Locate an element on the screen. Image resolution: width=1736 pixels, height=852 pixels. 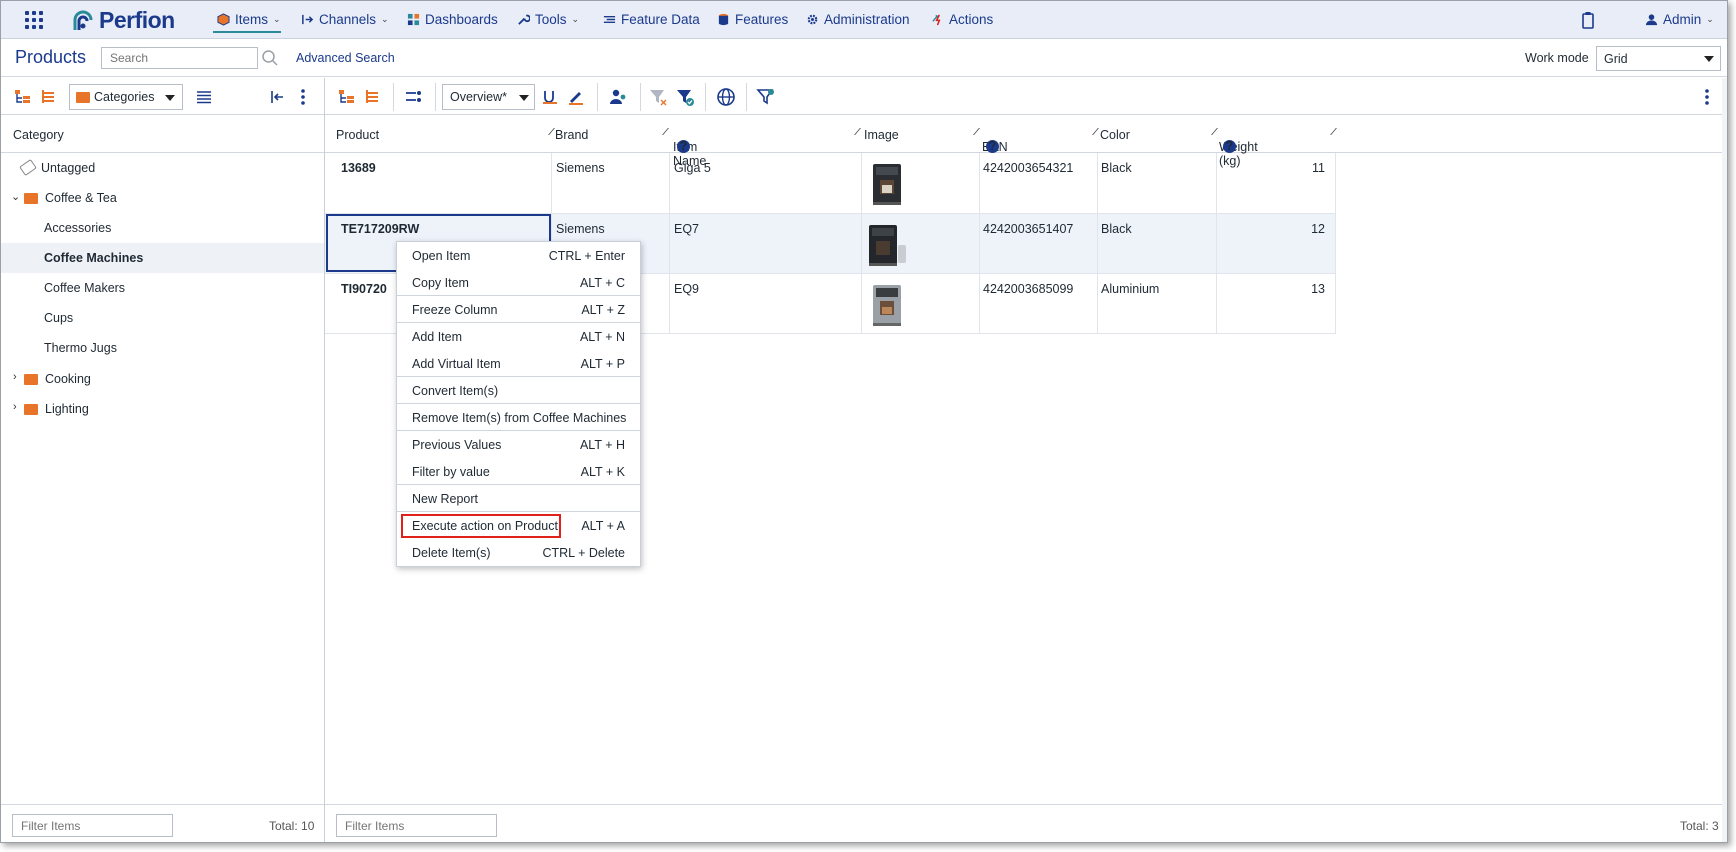
tree-item-untagged: Untagged is located at coordinates (162, 168).